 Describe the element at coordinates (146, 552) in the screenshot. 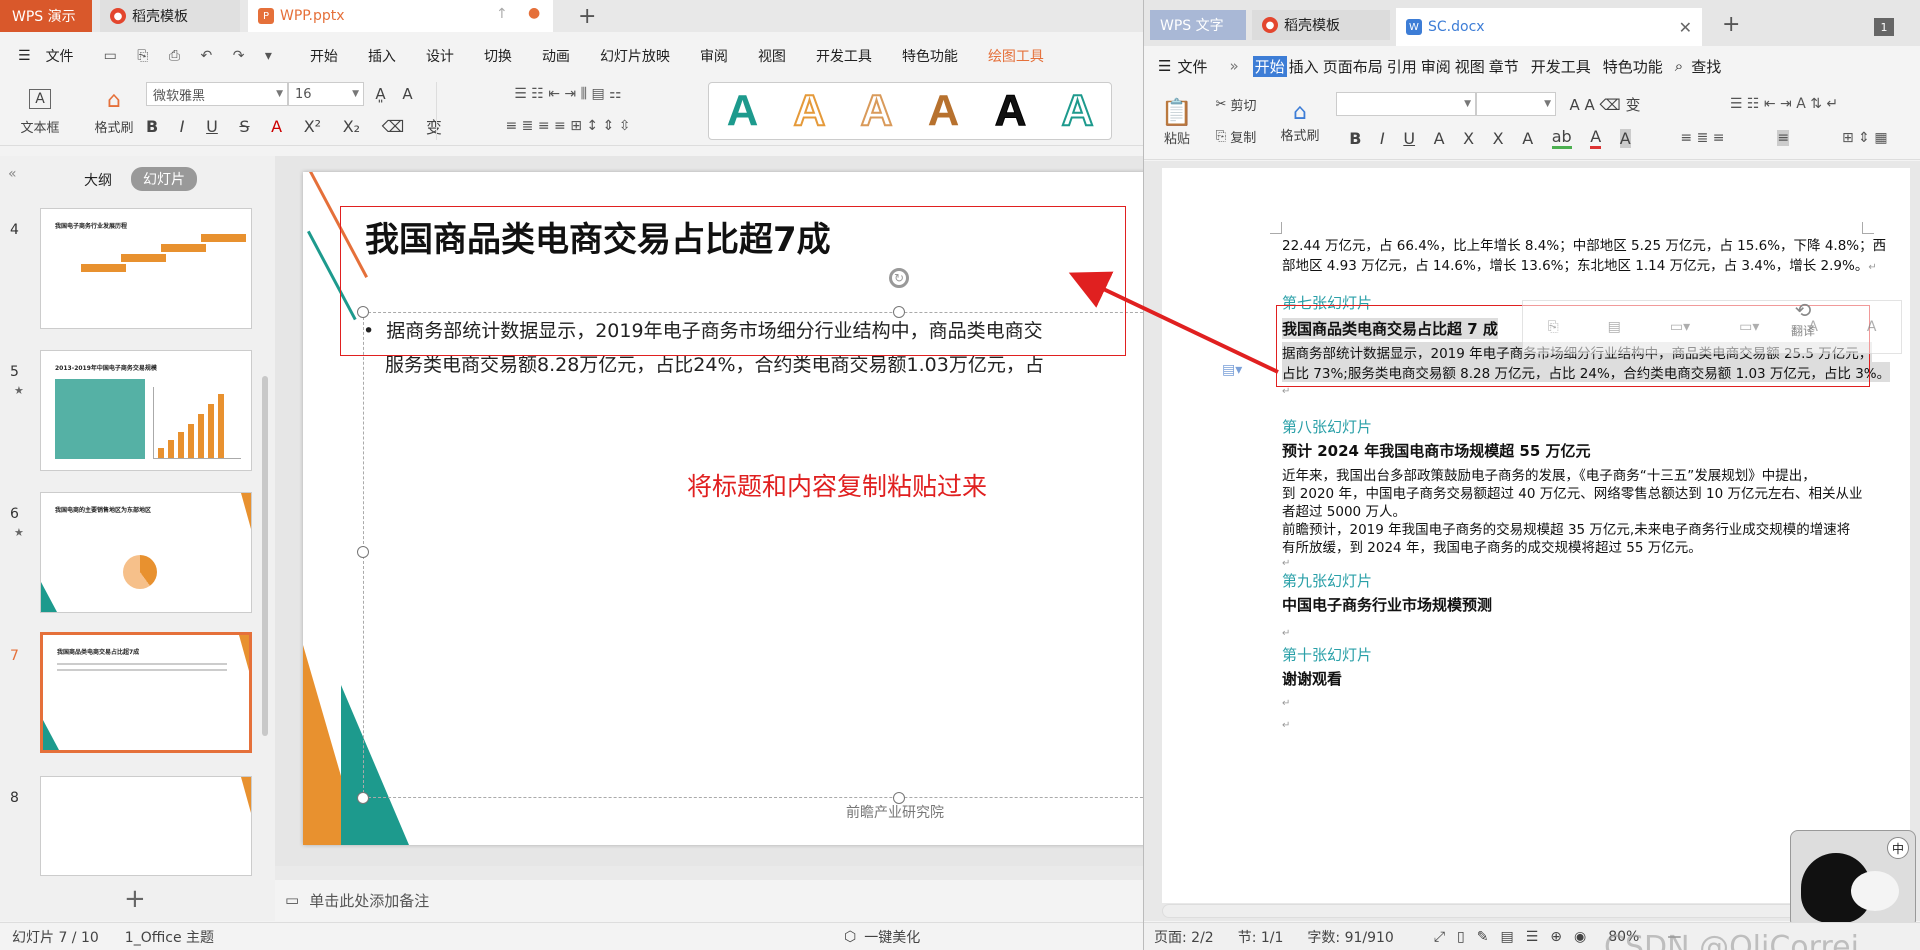

I see `slide-thumbnail-6: 我国电商的主要销售地区为东部地区` at that location.